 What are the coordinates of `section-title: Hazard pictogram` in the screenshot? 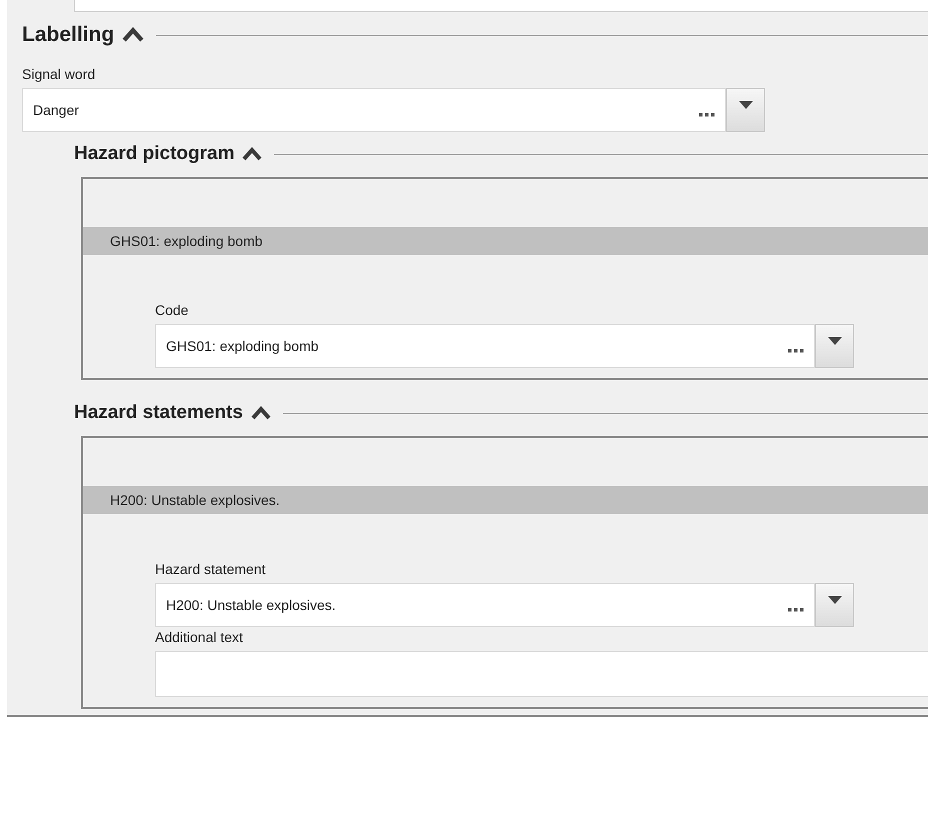 It's located at (154, 154).